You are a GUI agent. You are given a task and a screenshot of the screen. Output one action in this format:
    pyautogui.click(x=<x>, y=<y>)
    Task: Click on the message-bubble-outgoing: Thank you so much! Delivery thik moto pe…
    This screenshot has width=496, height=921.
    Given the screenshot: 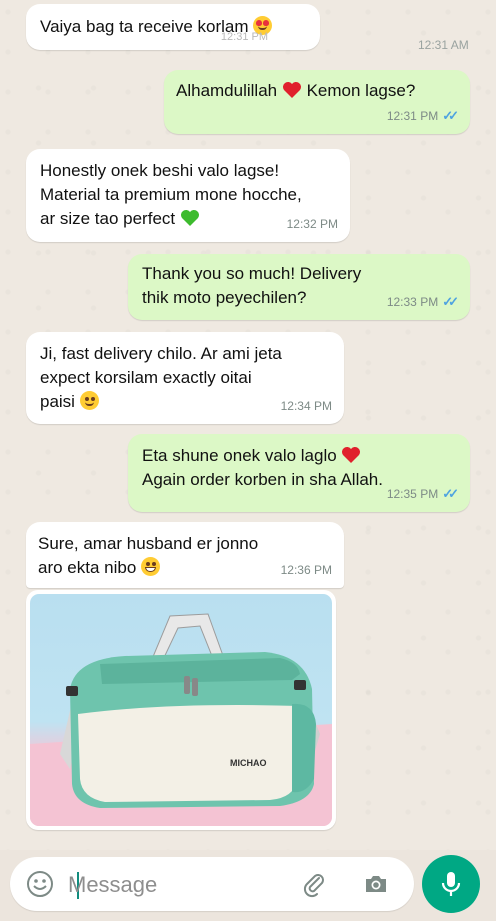 What is the action you would take?
    pyautogui.click(x=299, y=287)
    